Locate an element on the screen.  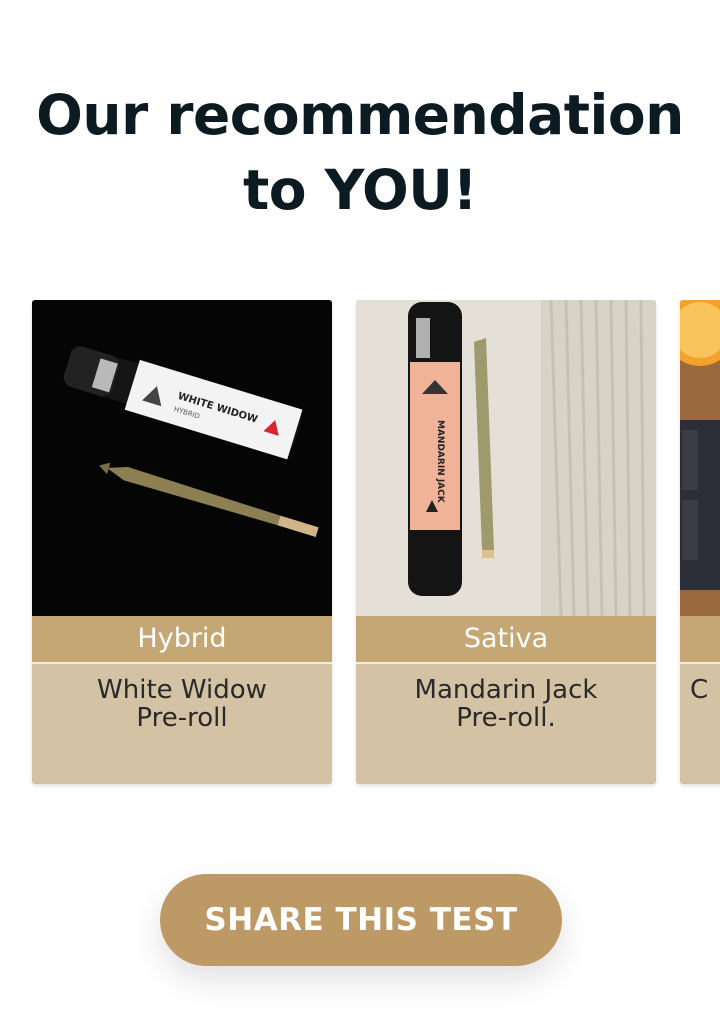
product-card-partial: C is located at coordinates (700, 542).